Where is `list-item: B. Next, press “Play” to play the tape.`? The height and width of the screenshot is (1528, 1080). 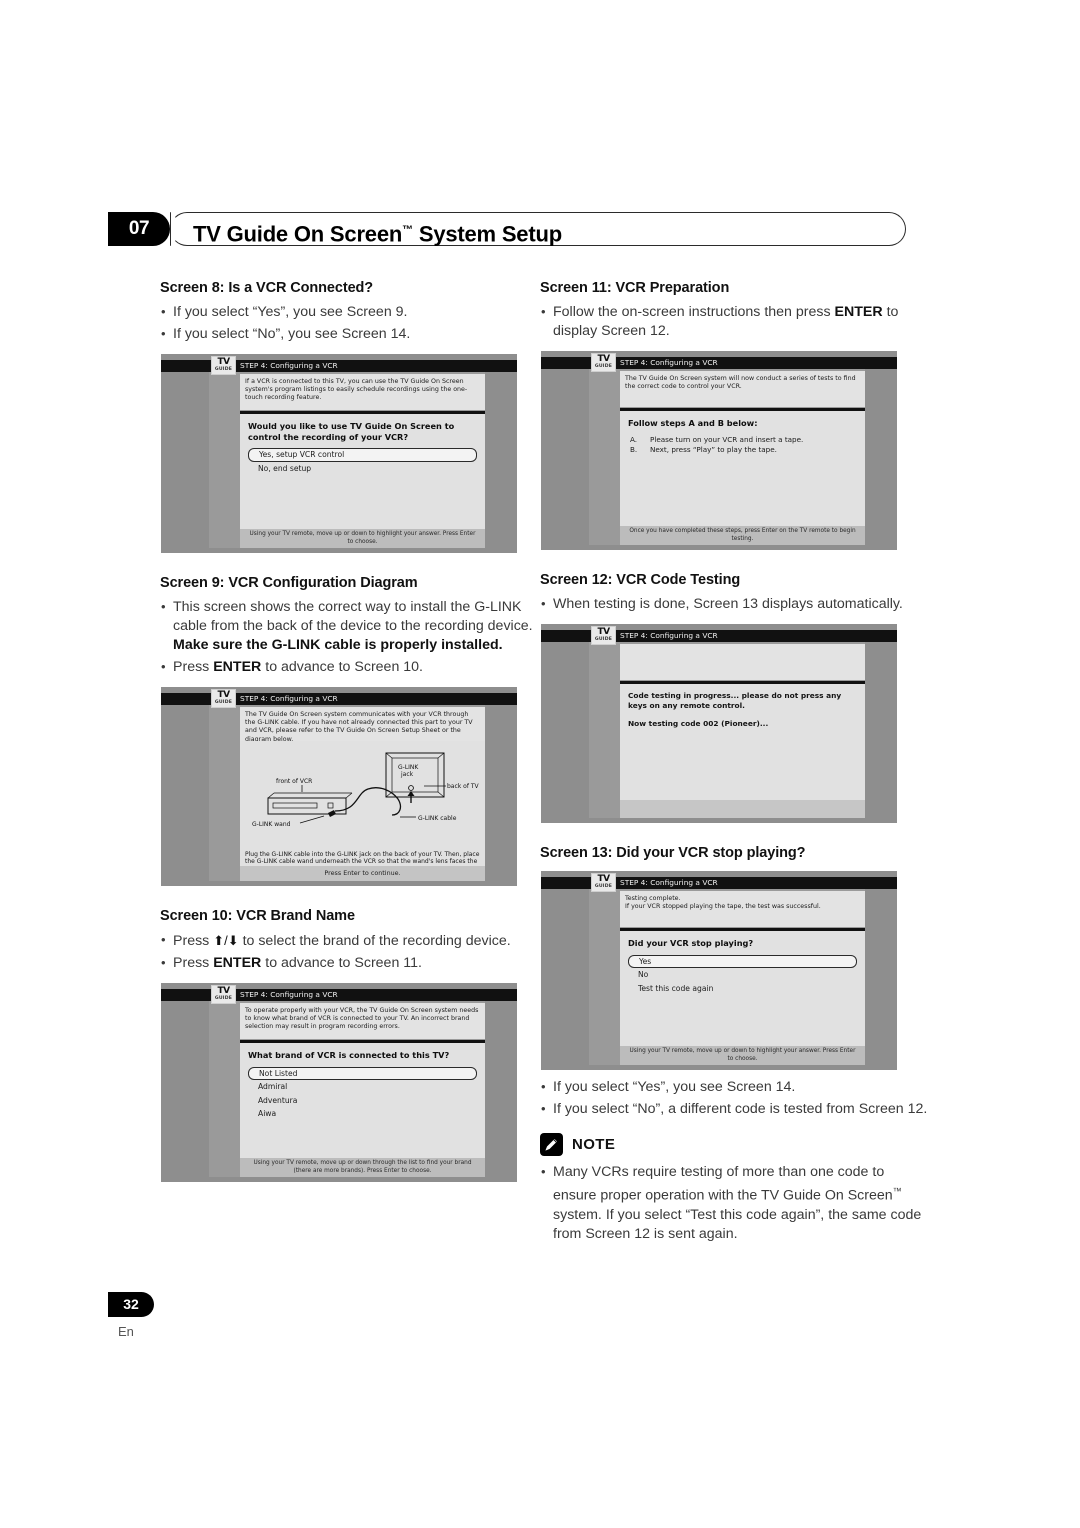 list-item: B. Next, press “Play” to play the tape. is located at coordinates (742, 450).